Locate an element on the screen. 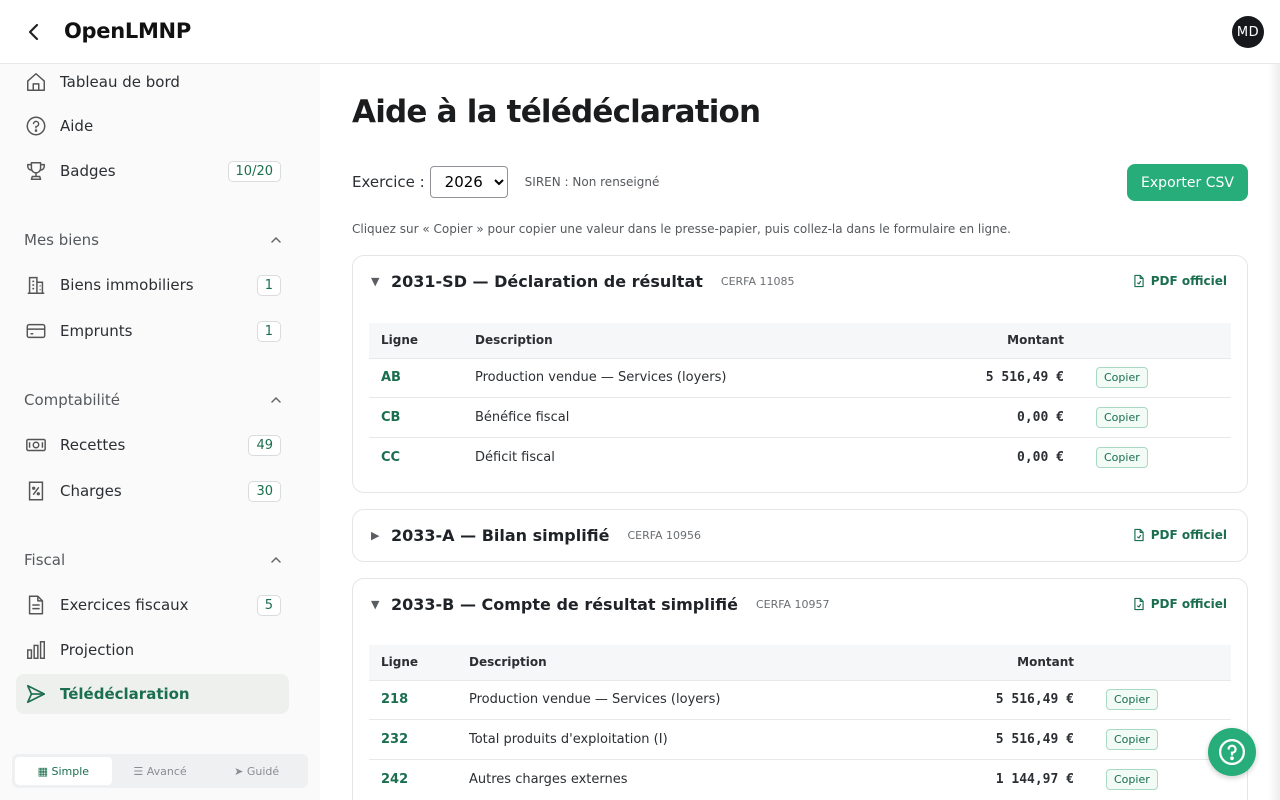 The width and height of the screenshot is (1280, 800). mode-avance-button: ☰ Avancé is located at coordinates (160, 771).